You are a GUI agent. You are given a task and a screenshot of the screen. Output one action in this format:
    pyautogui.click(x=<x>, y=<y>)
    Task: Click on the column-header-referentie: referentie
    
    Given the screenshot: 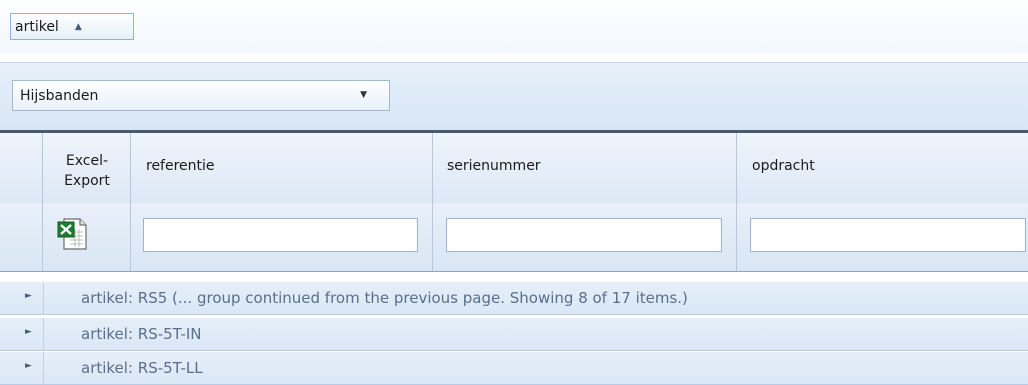 What is the action you would take?
    pyautogui.click(x=180, y=166)
    